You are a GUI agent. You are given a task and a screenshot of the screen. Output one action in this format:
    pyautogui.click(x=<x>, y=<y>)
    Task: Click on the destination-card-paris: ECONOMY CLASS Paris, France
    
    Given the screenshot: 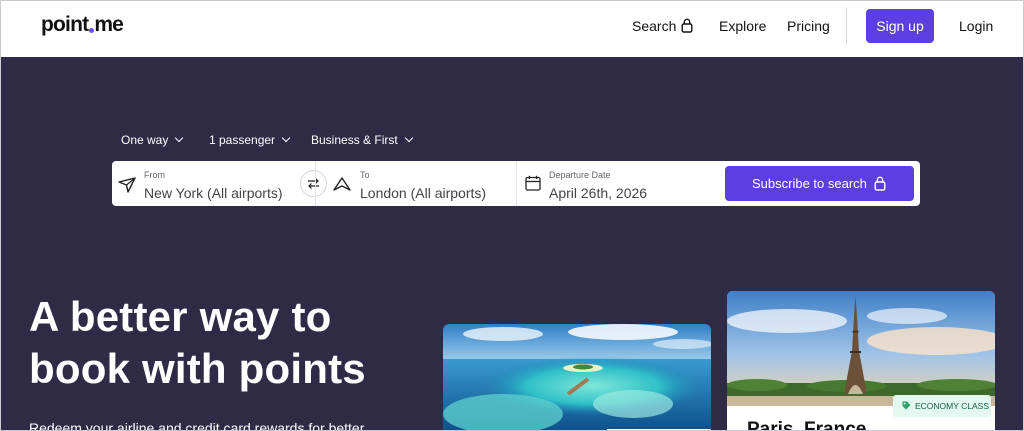 What is the action you would take?
    pyautogui.click(x=861, y=361)
    